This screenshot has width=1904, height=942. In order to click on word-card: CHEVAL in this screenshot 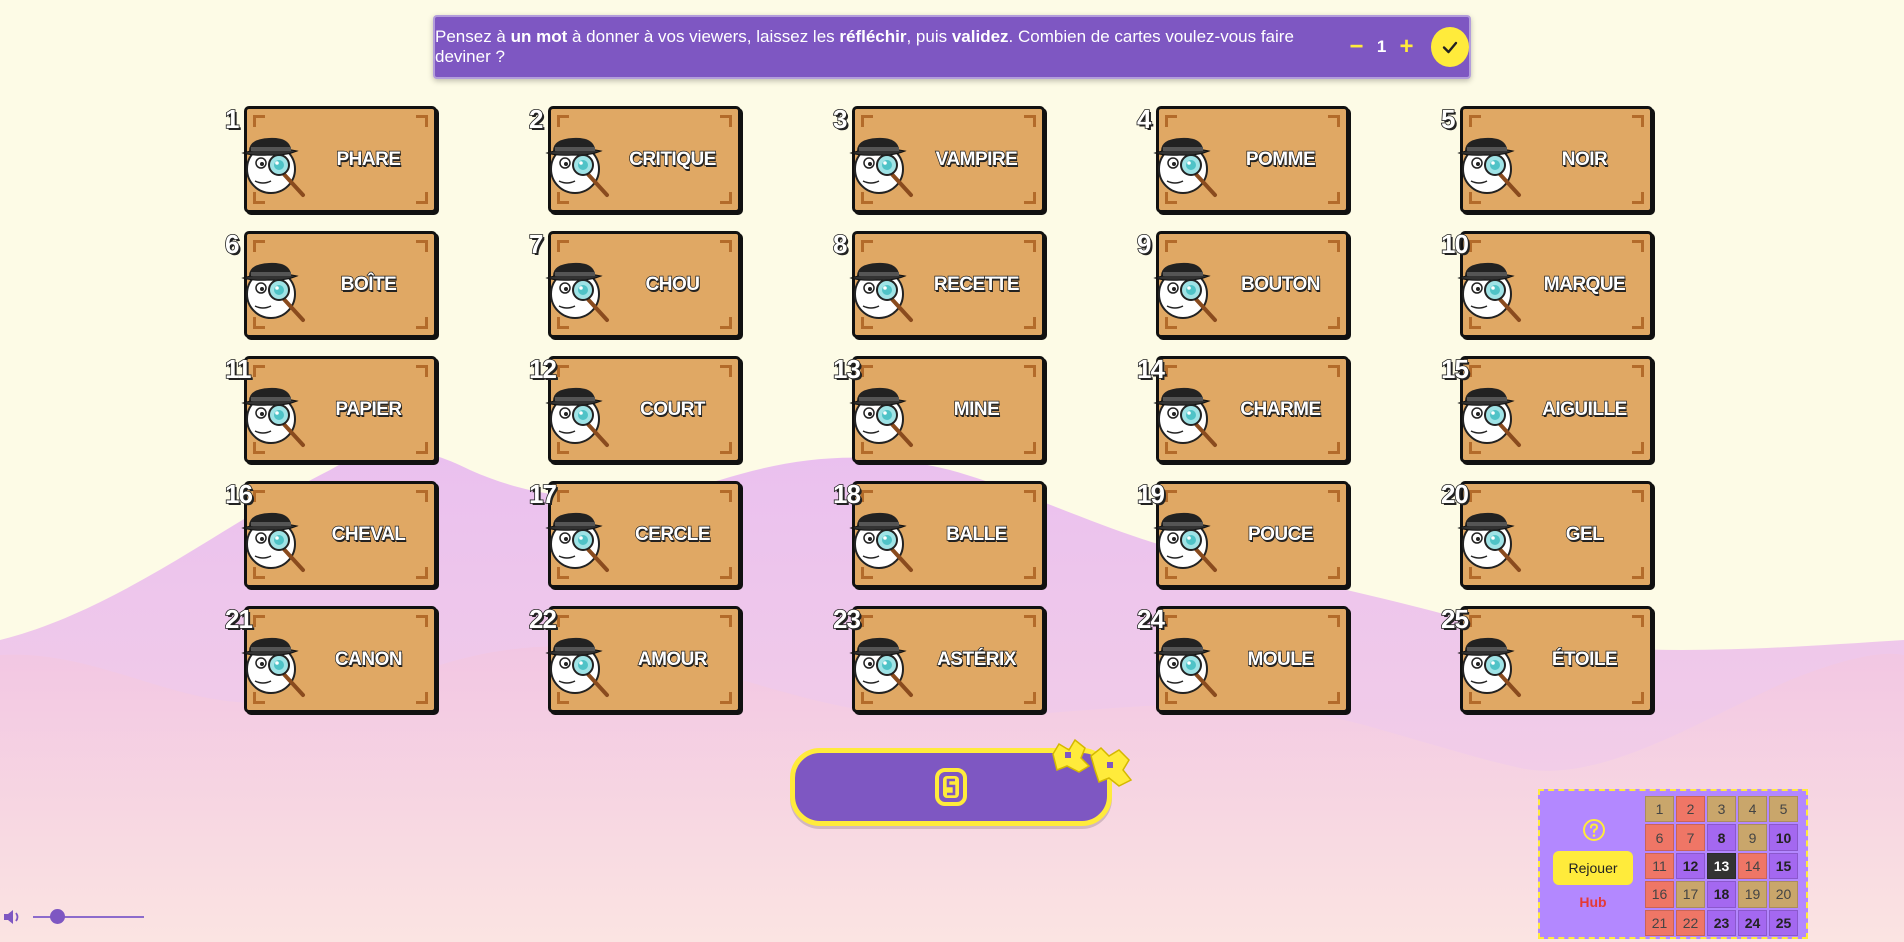, I will do `click(339, 534)`.